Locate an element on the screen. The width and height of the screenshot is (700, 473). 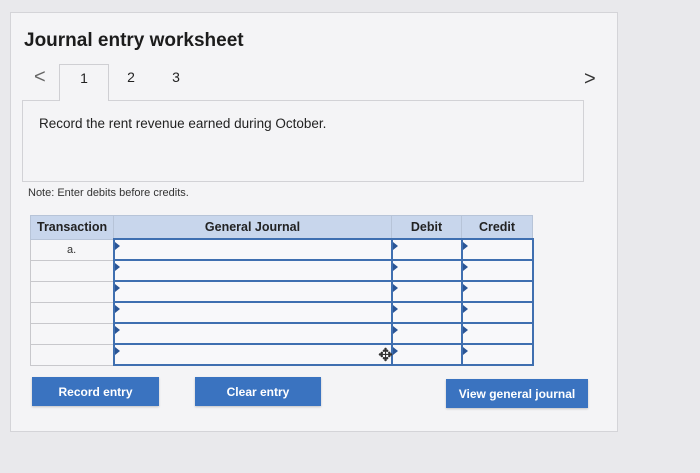
transaction-cell: a. is located at coordinates (72, 249).